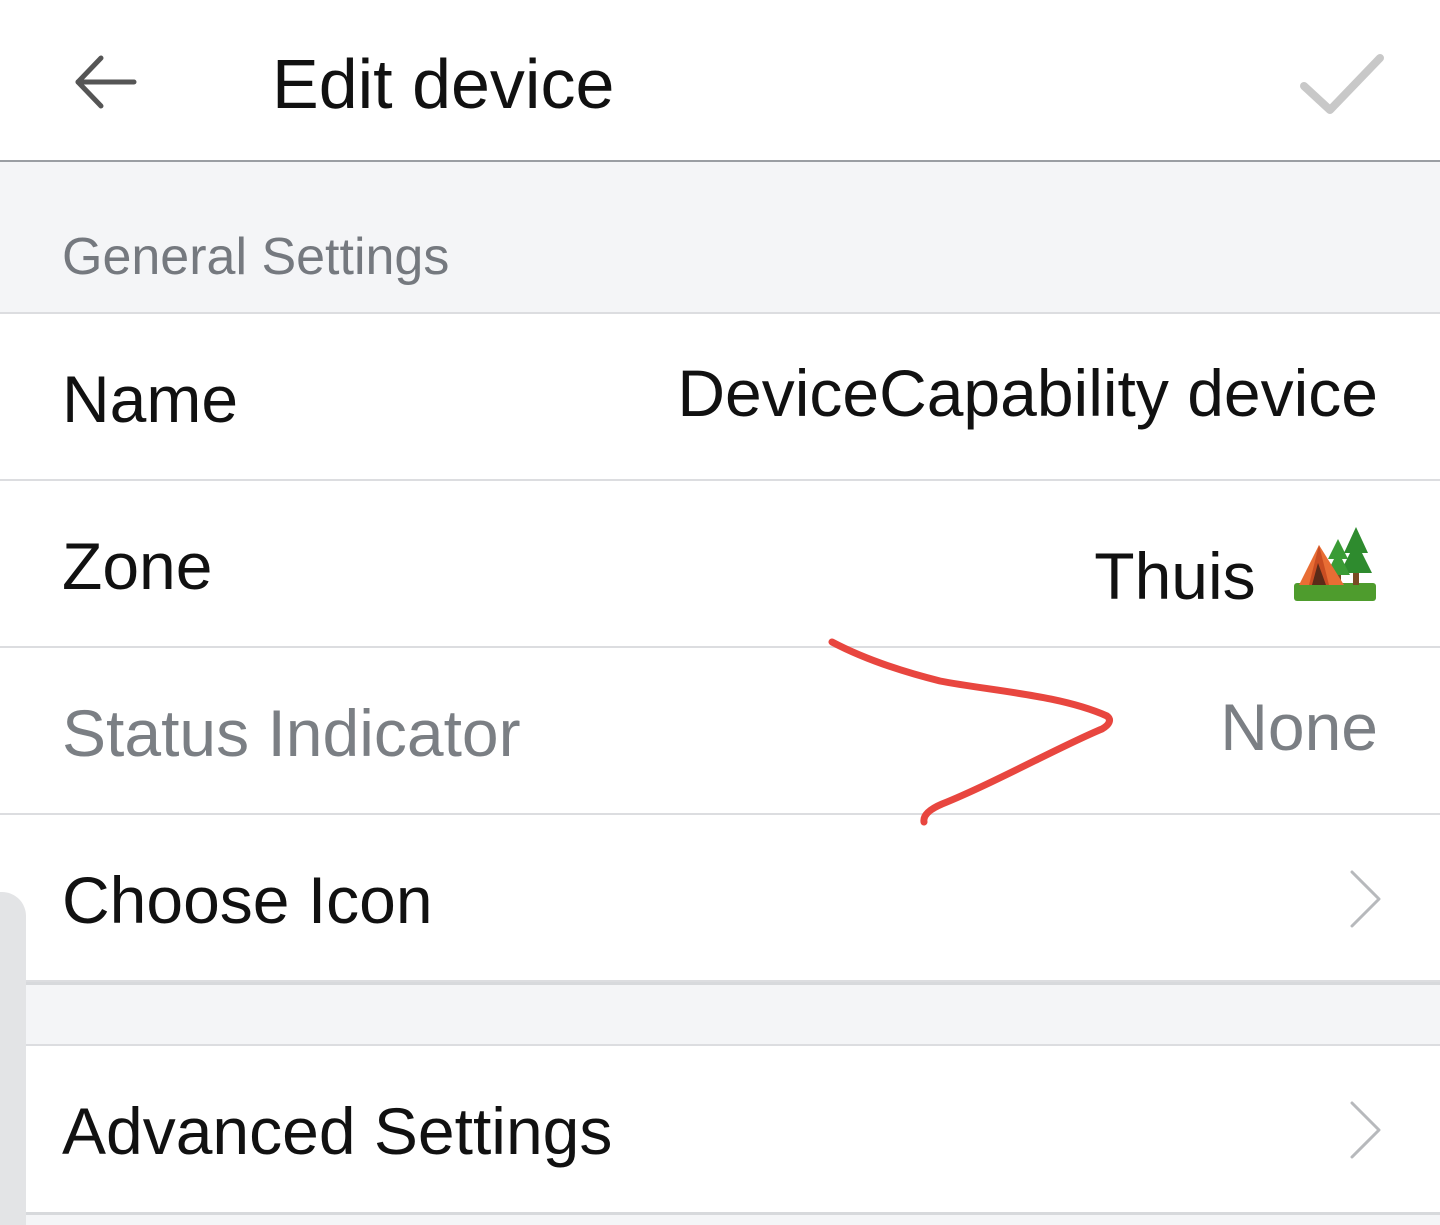  What do you see at coordinates (720, 731) in the screenshot?
I see `status-indicator-row: Status Indicator None` at bounding box center [720, 731].